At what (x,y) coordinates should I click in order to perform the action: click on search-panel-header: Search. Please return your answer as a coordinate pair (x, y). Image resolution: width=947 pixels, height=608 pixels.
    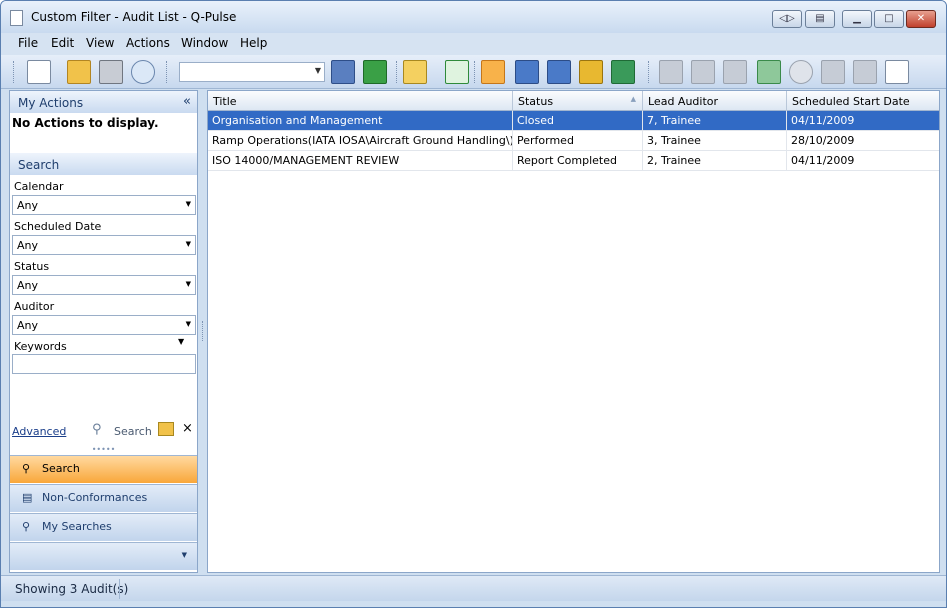
    Looking at the image, I should click on (103, 164).